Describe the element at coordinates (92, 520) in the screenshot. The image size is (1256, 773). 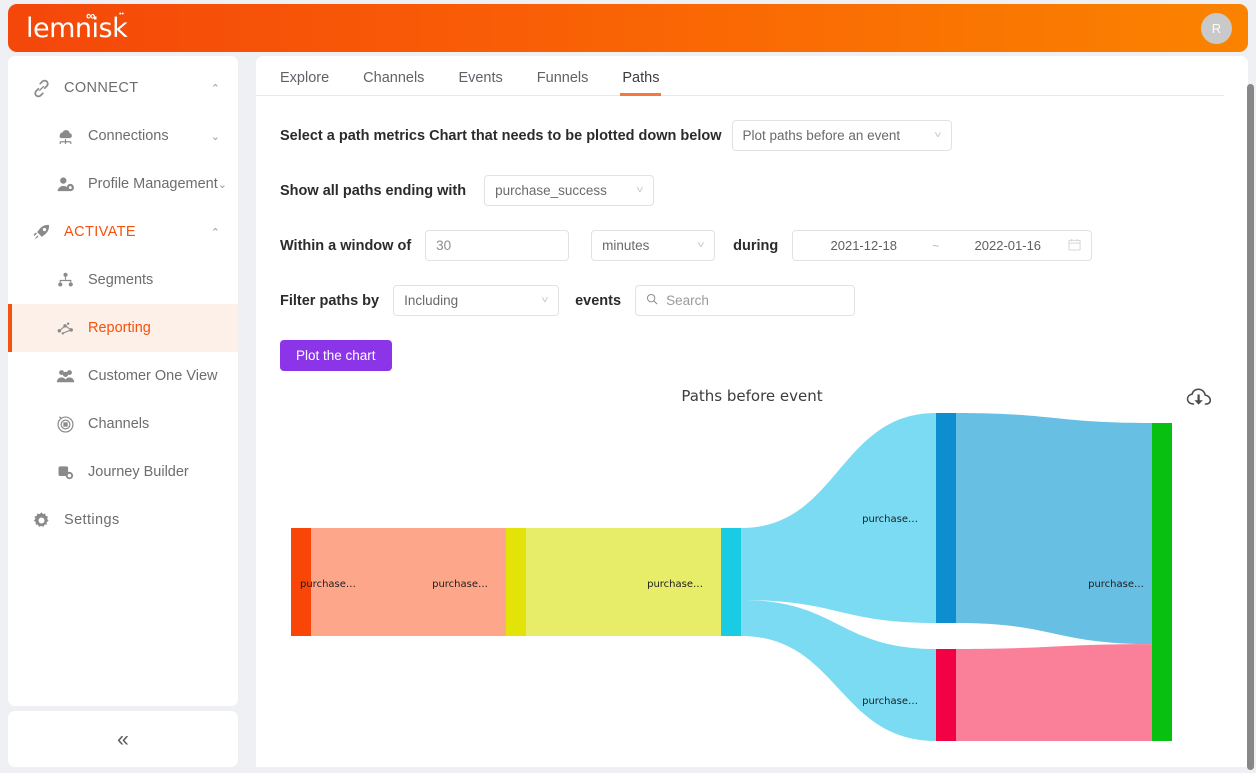
I see `sidebar-item-label: Settings` at that location.